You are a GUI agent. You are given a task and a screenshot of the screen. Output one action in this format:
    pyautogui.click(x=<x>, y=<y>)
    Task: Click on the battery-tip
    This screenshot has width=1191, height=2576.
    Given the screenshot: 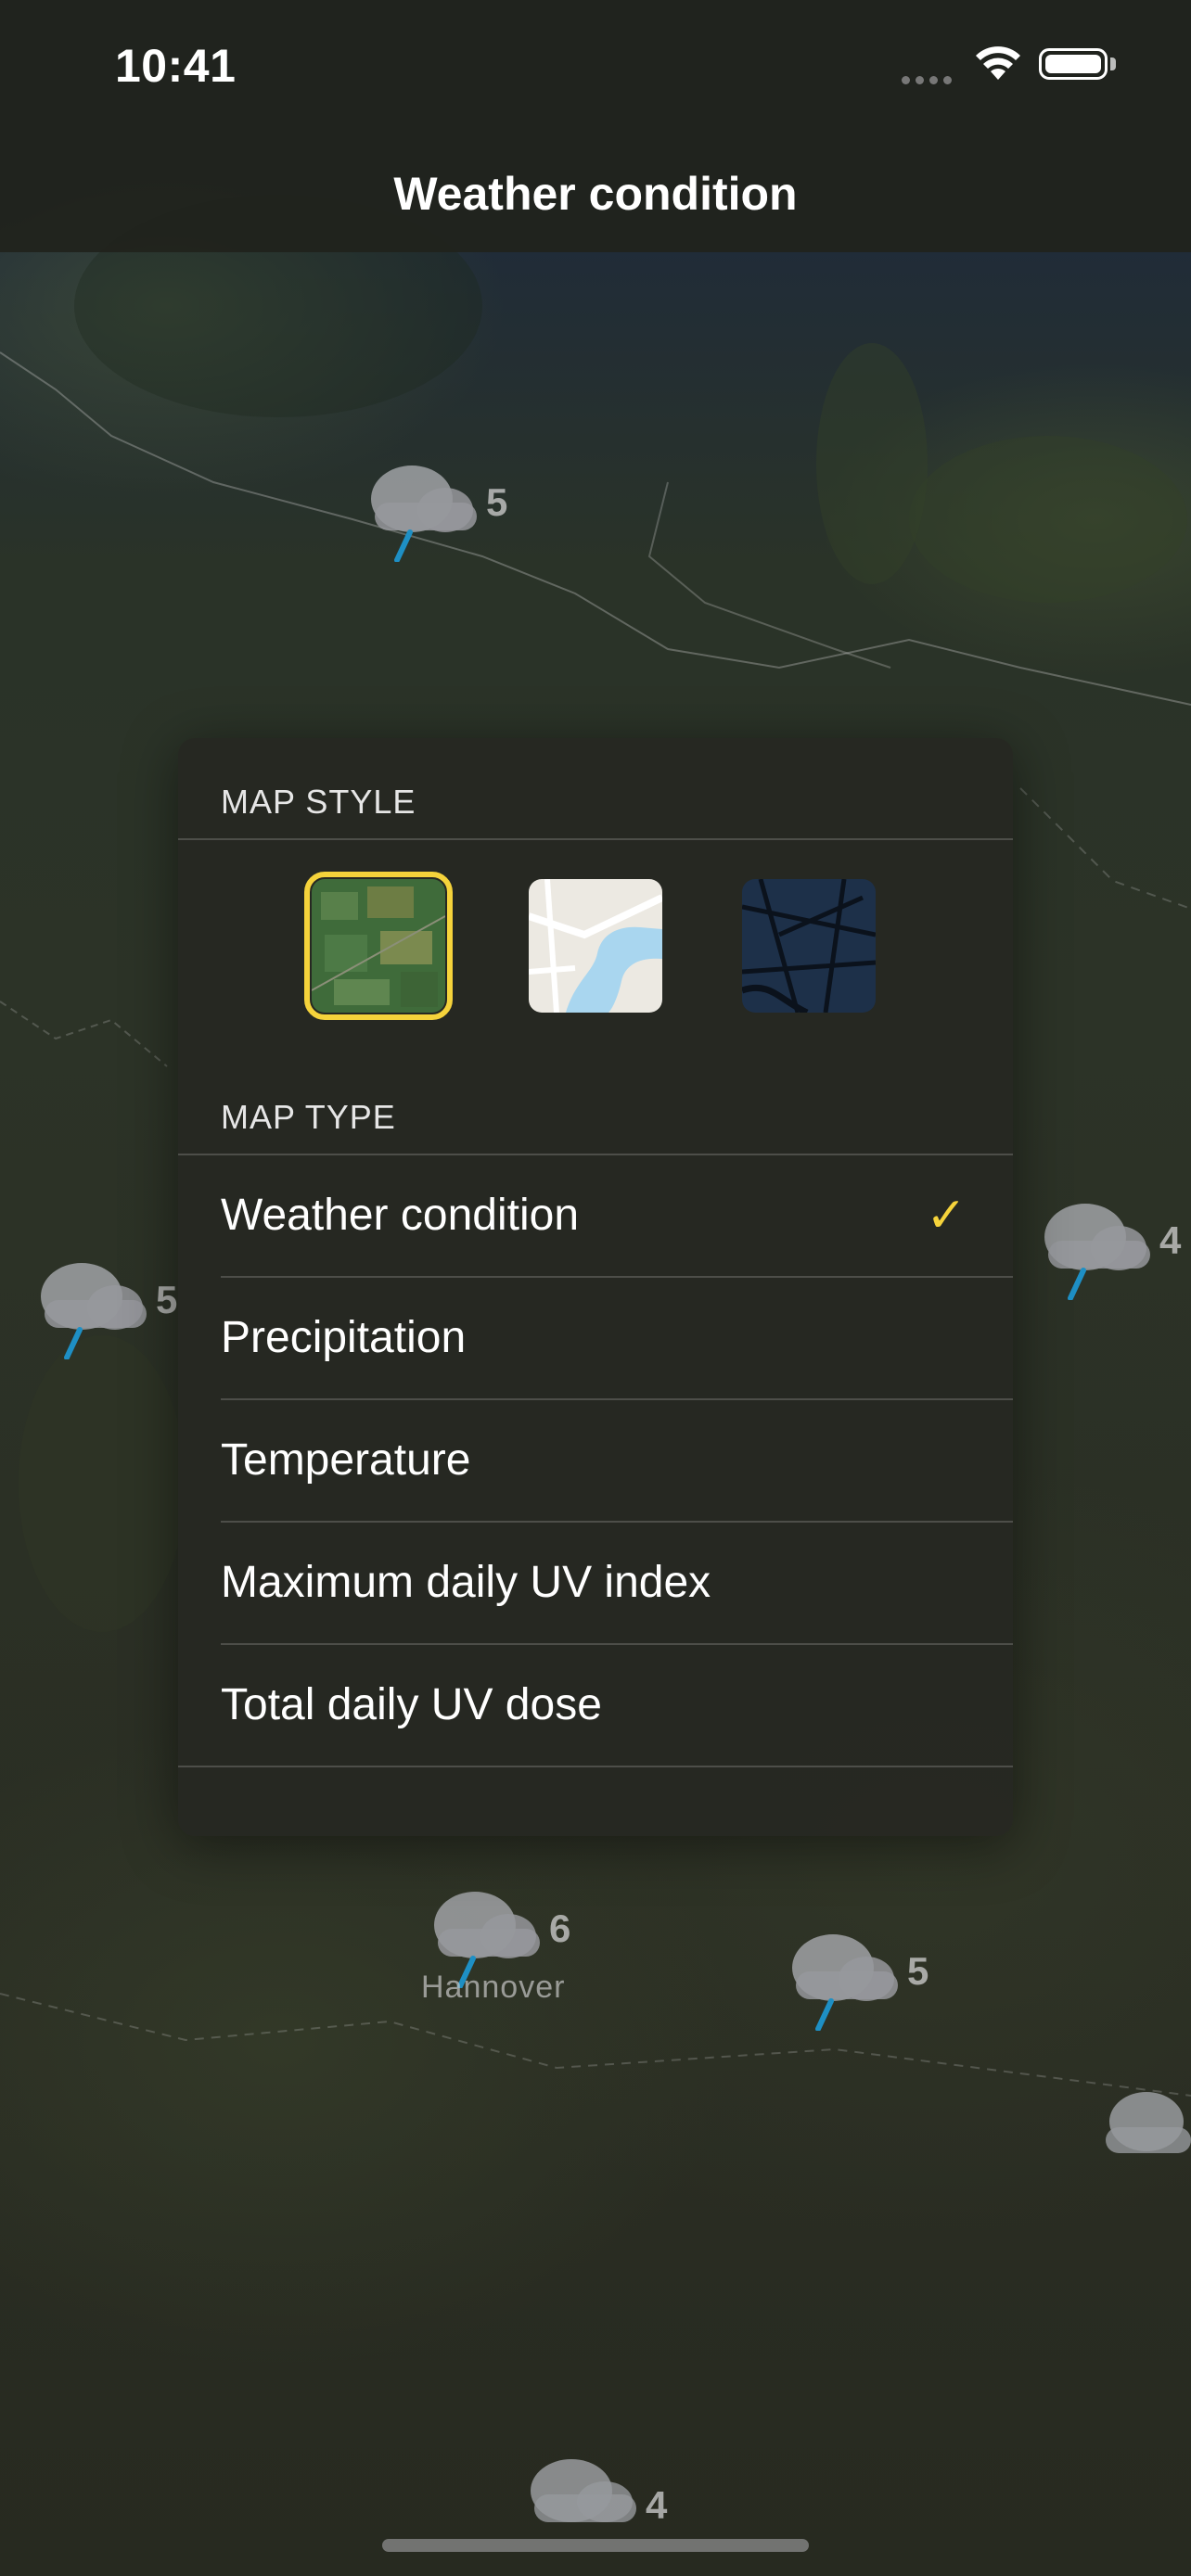 What is the action you would take?
    pyautogui.click(x=1113, y=64)
    